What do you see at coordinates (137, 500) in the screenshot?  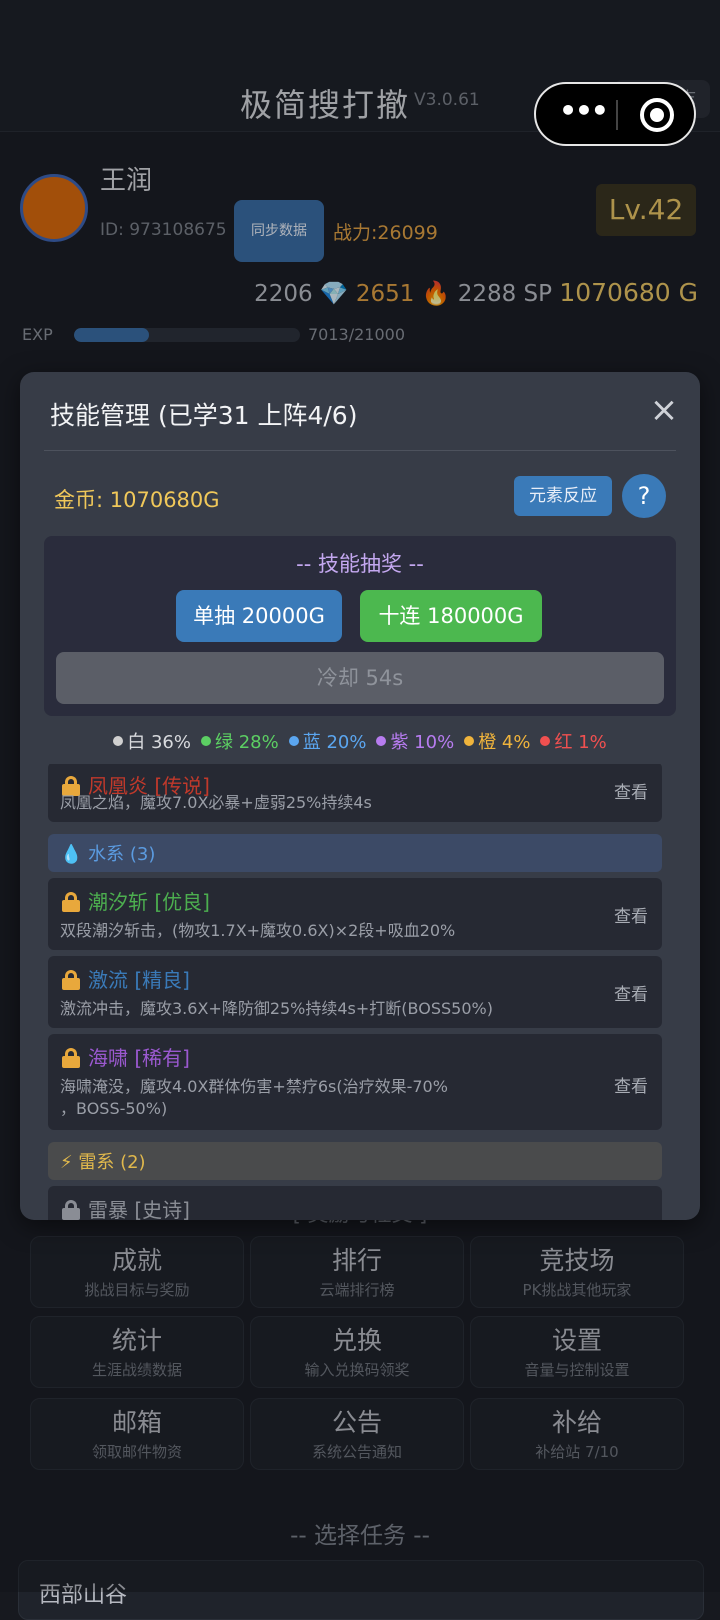 I see `coin-balance: 金币: 1070680G` at bounding box center [137, 500].